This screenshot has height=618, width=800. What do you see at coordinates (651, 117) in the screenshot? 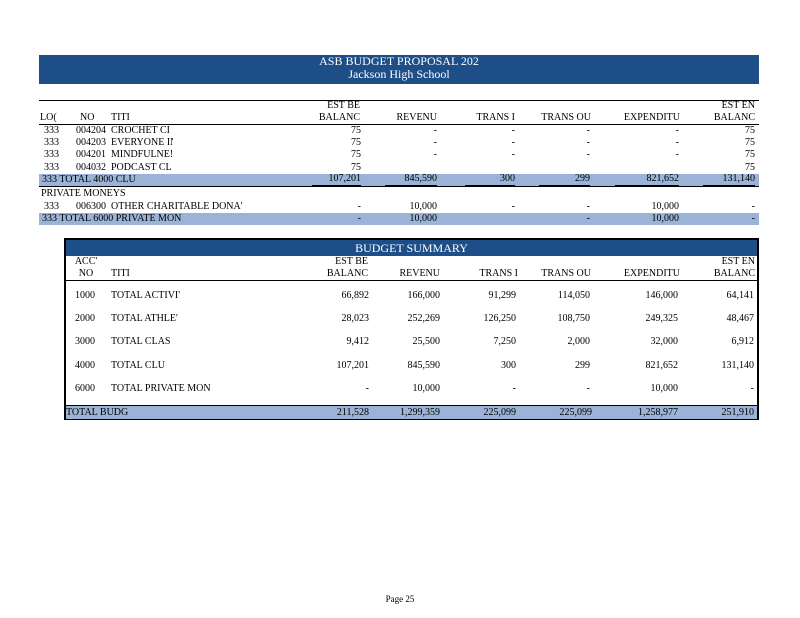
I see `col-expenditures: EXPENDITU` at bounding box center [651, 117].